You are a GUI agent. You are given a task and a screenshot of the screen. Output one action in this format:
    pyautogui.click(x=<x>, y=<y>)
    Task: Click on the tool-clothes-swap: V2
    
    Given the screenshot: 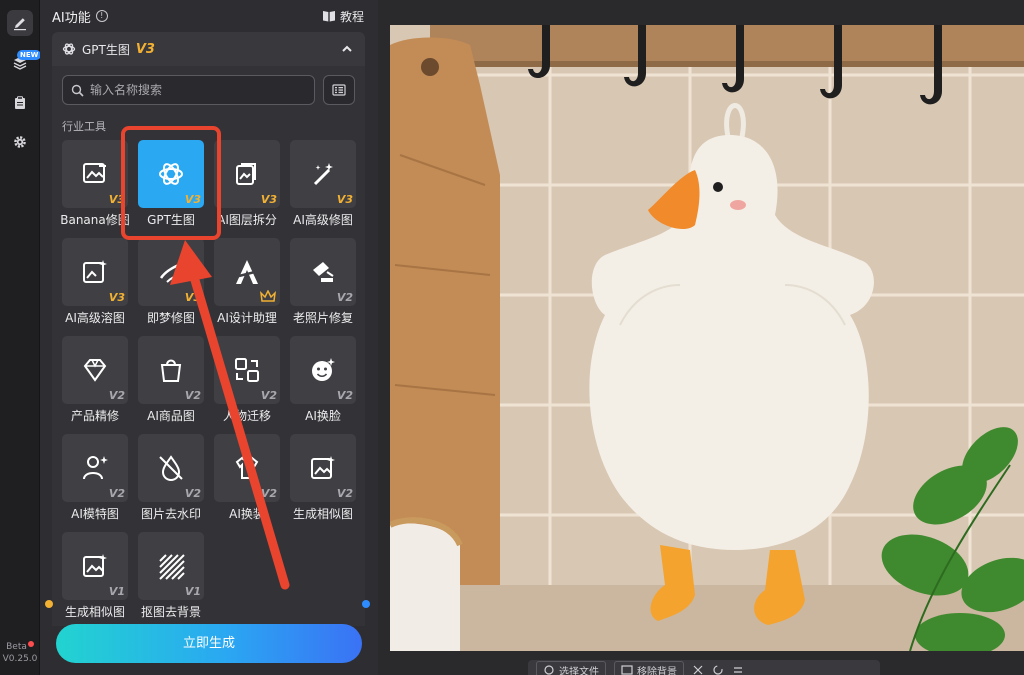 What is the action you would take?
    pyautogui.click(x=247, y=468)
    